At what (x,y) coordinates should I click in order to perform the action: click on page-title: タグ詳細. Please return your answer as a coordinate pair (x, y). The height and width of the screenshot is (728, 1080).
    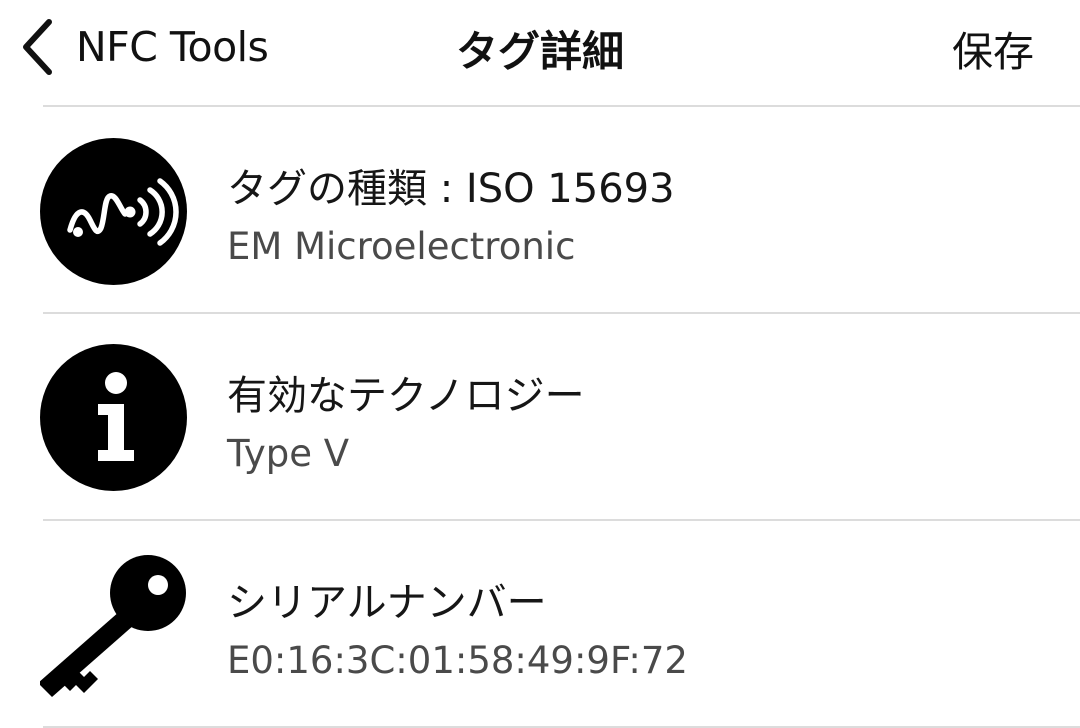
    Looking at the image, I should click on (539, 51).